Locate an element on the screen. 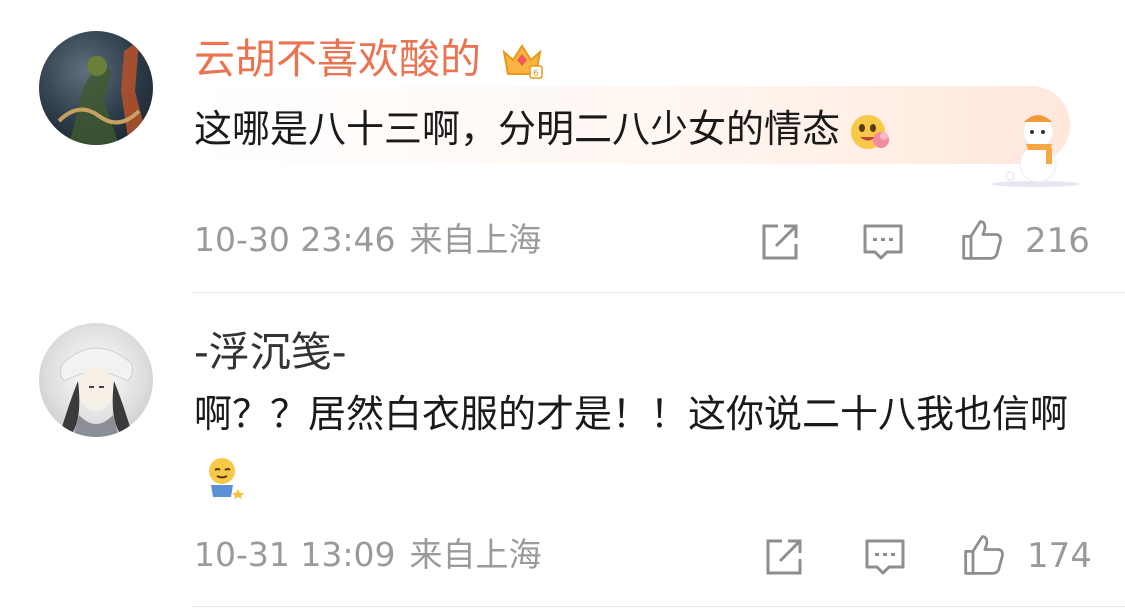  timestamp: 10-31 13:09 is located at coordinates (295, 554).